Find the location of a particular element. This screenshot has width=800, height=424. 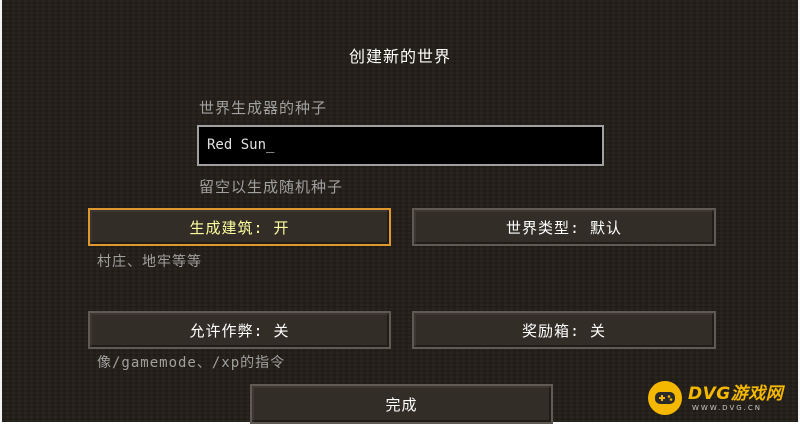

gamepad-icon is located at coordinates (665, 398).